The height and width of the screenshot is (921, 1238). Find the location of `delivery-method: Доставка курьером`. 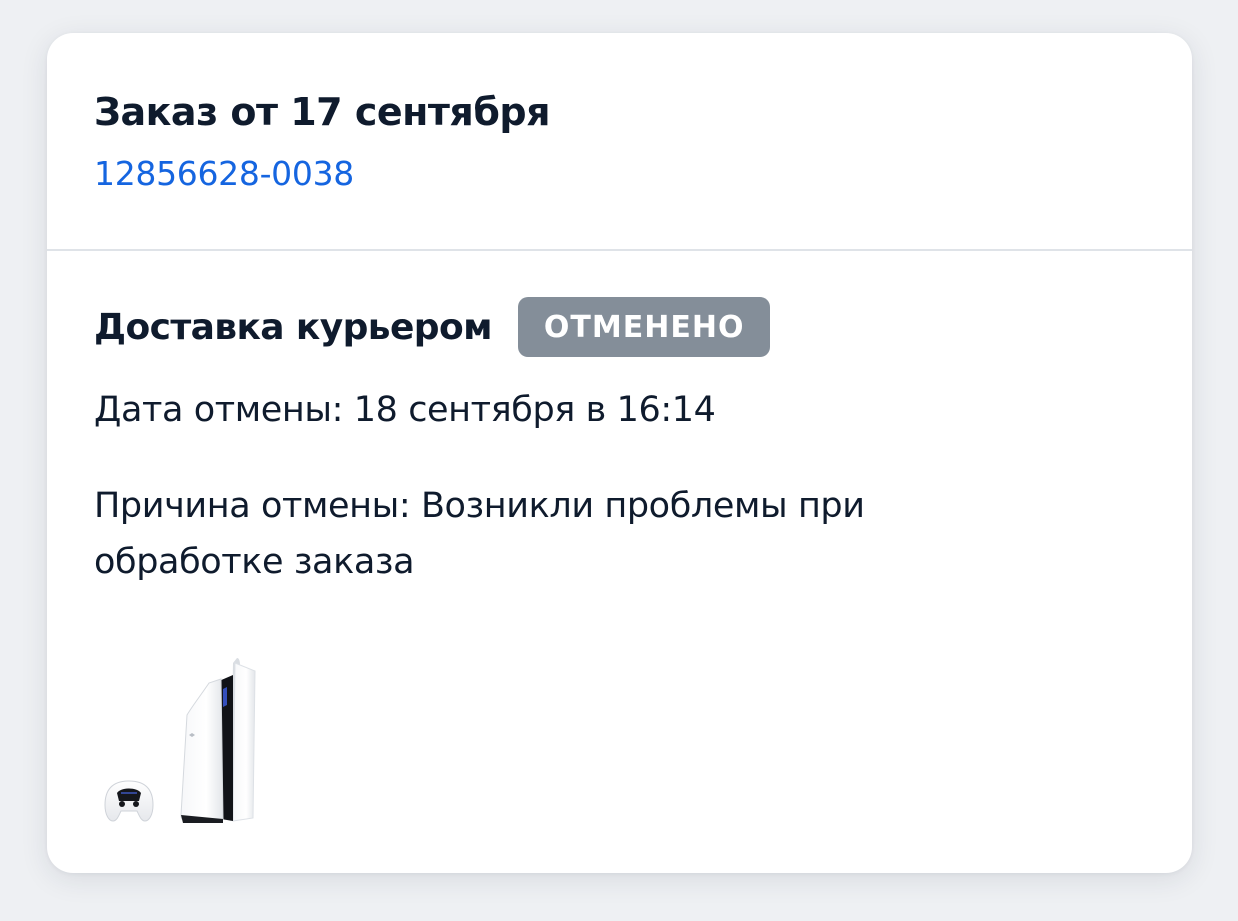

delivery-method: Доставка курьером is located at coordinates (293, 327).